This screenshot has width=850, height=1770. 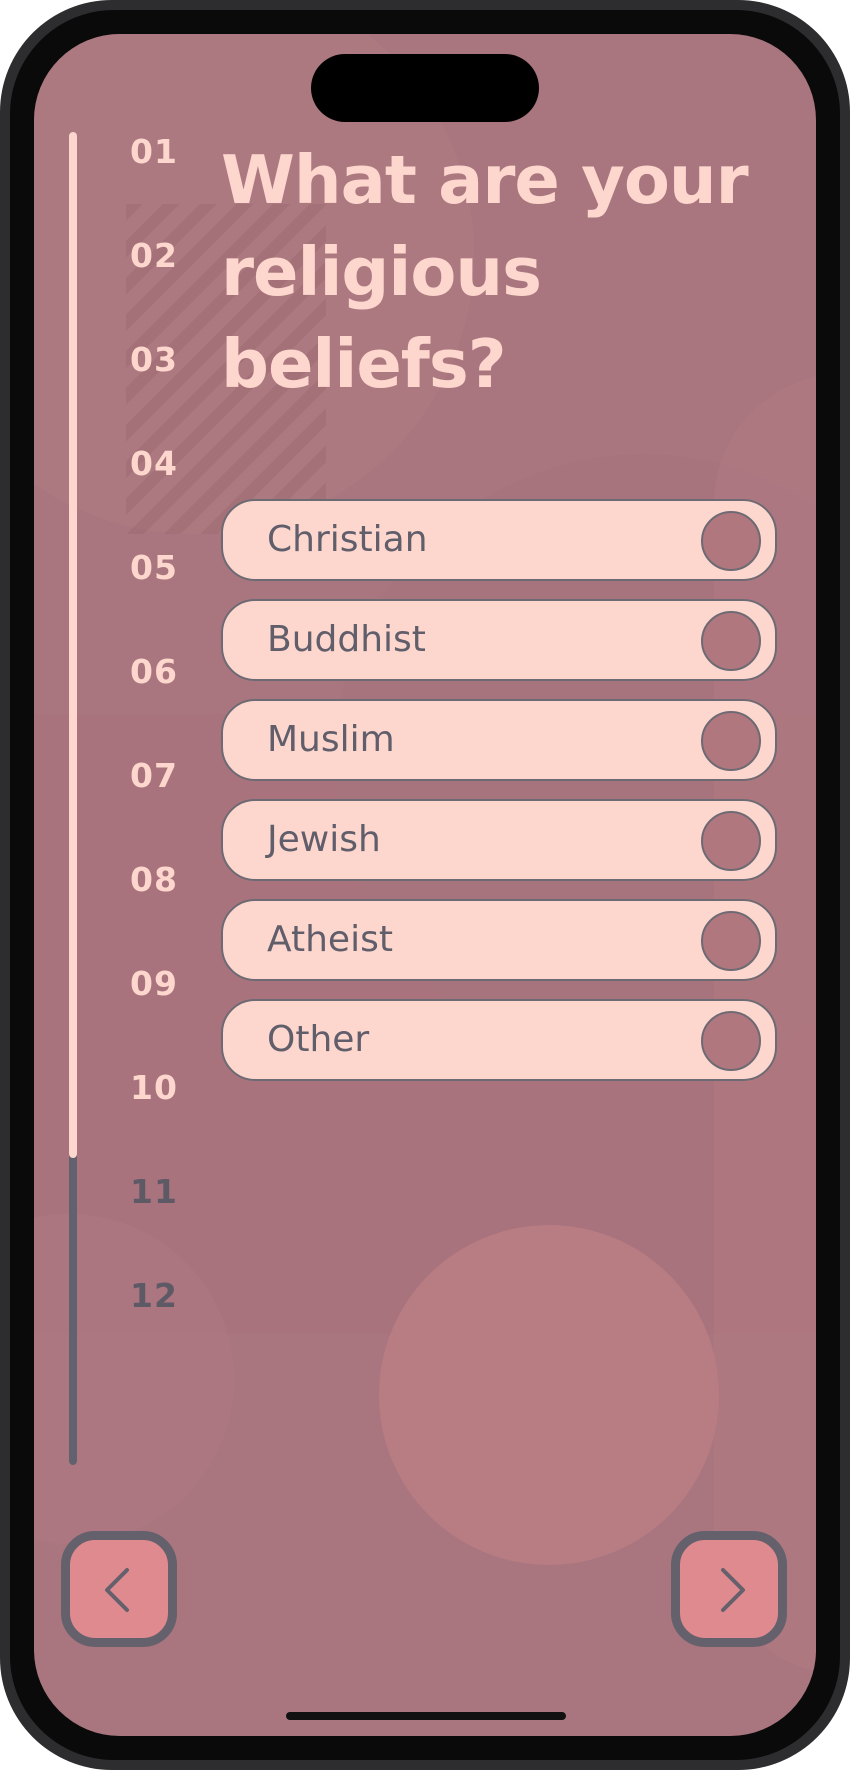 I want to click on home-indicator, so click(x=426, y=1716).